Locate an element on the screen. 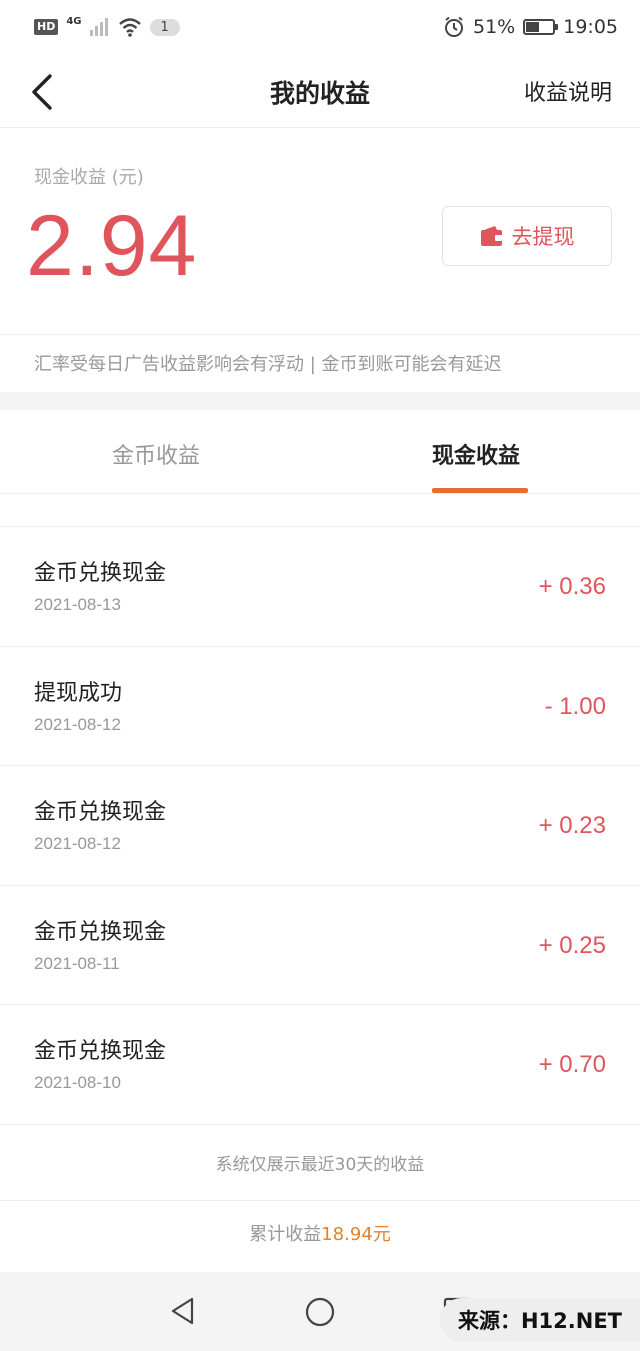  battery-icon is located at coordinates (541, 27).